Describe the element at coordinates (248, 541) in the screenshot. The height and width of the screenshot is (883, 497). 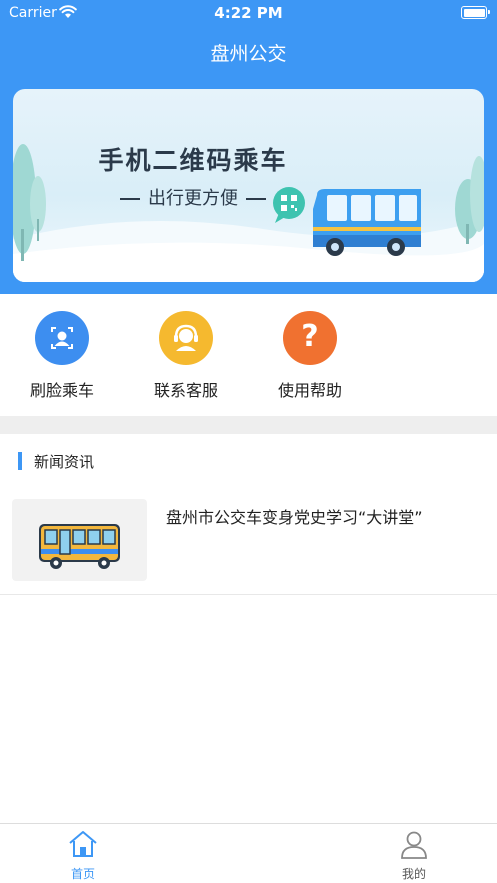
I see `news-list-item: 盘州市公交车变身党史学习“大讲堂”` at that location.